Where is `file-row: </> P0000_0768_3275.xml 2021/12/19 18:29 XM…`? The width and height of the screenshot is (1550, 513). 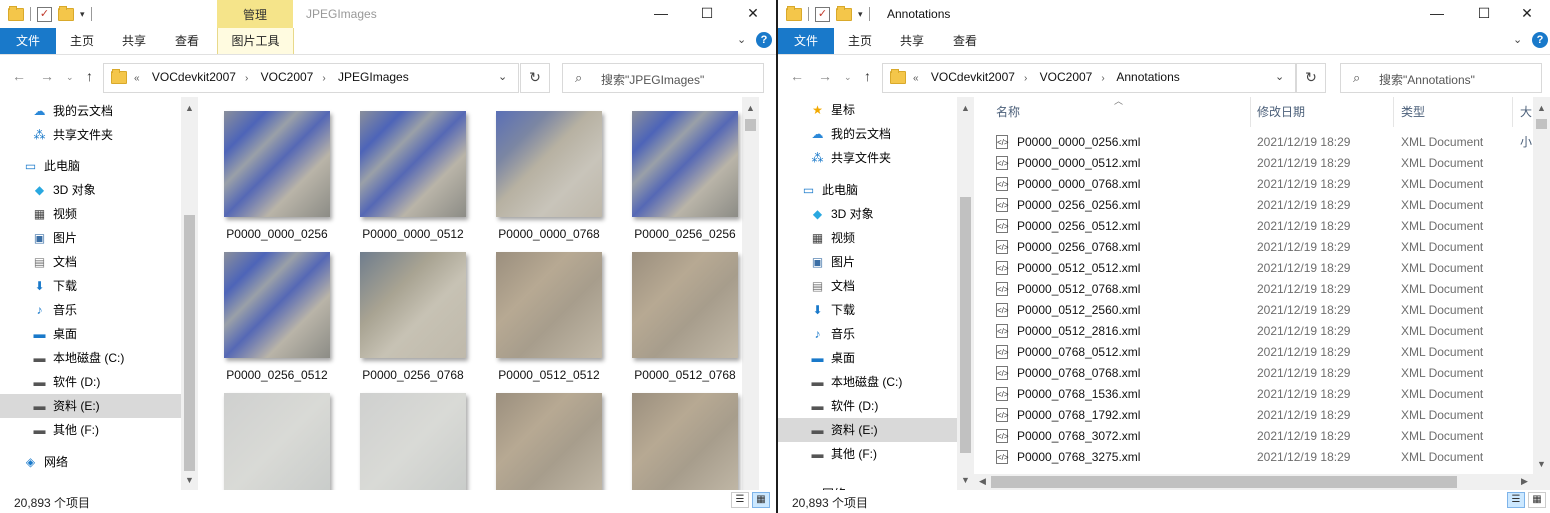 file-row: </> P0000_0768_3275.xml 2021/12/19 18:29 XM… is located at coordinates (1261, 457).